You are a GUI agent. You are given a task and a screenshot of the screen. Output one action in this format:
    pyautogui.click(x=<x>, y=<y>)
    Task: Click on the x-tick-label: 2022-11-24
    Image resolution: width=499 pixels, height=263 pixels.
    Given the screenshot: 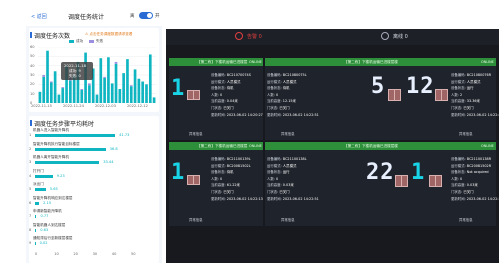 What is the action you would take?
    pyautogui.click(x=73, y=106)
    